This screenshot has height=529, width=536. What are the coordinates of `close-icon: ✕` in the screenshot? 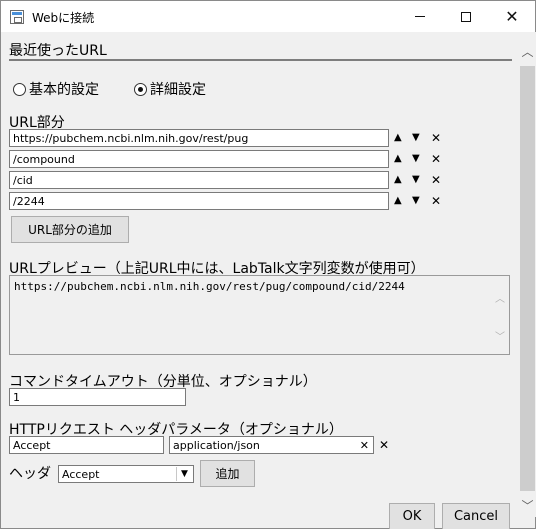 It's located at (512, 16).